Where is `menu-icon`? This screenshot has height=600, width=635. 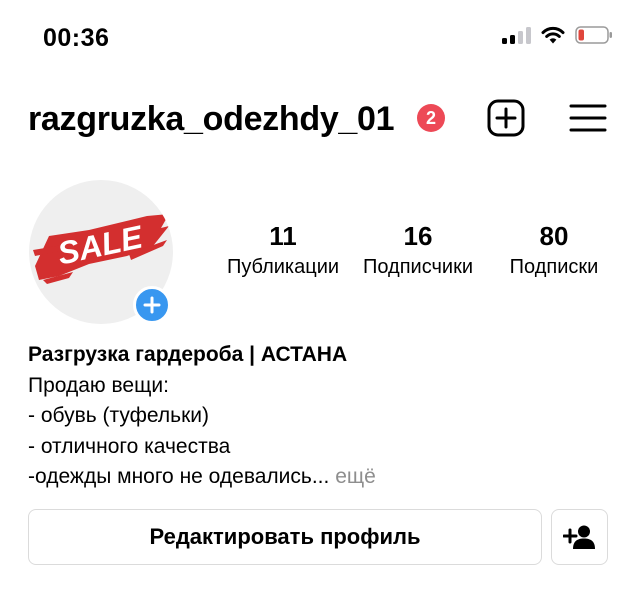
menu-icon is located at coordinates (588, 118).